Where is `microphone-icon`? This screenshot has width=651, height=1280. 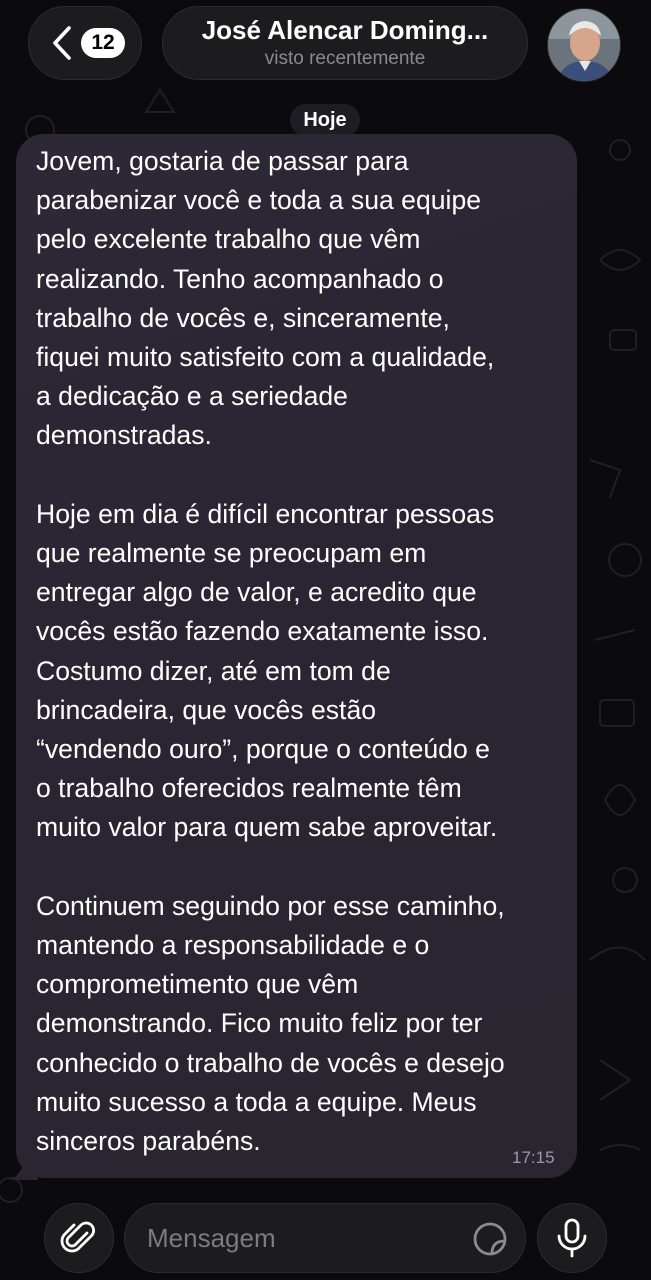 microphone-icon is located at coordinates (572, 1238).